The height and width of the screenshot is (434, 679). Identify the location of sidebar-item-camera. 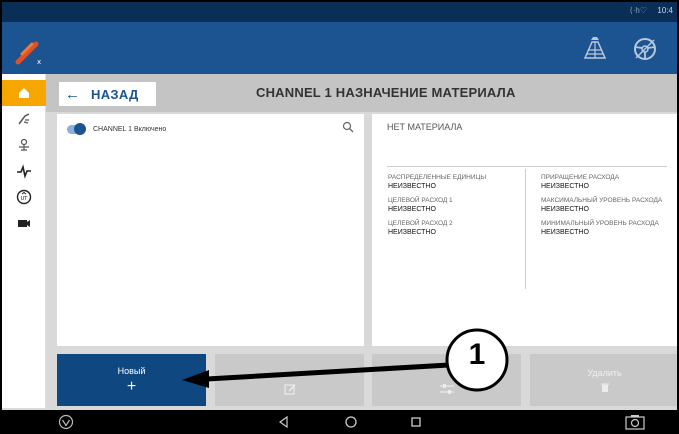
(24, 223).